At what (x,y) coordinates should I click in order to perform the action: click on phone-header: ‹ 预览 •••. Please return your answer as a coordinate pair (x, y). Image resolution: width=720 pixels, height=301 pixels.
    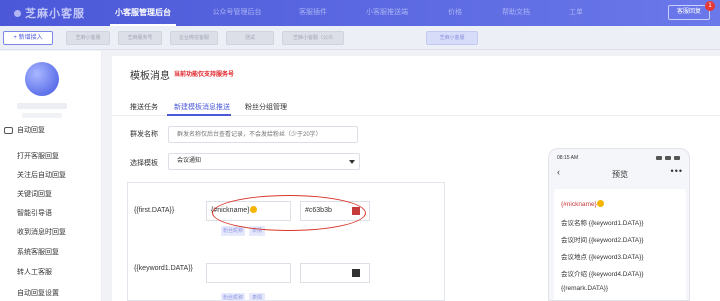
    Looking at the image, I should click on (619, 174).